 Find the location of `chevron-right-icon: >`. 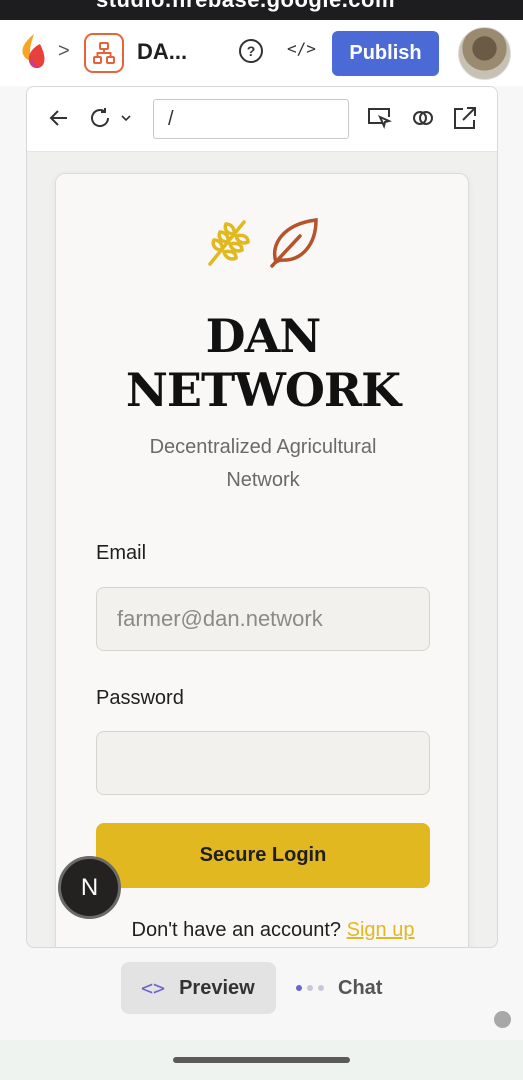

chevron-right-icon: > is located at coordinates (64, 51).